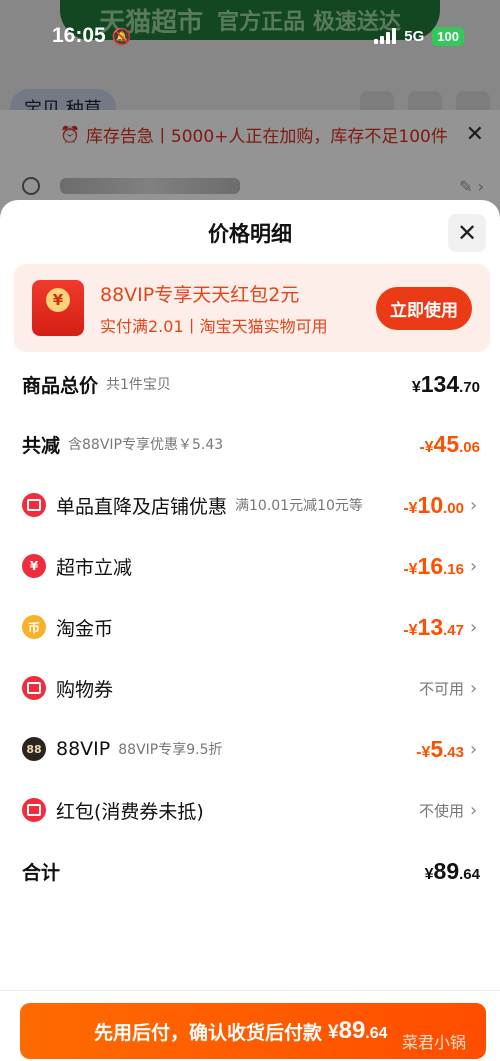 The width and height of the screenshot is (500, 1061). Describe the element at coordinates (448, 36) in the screenshot. I see `battery-icon: 100` at that location.